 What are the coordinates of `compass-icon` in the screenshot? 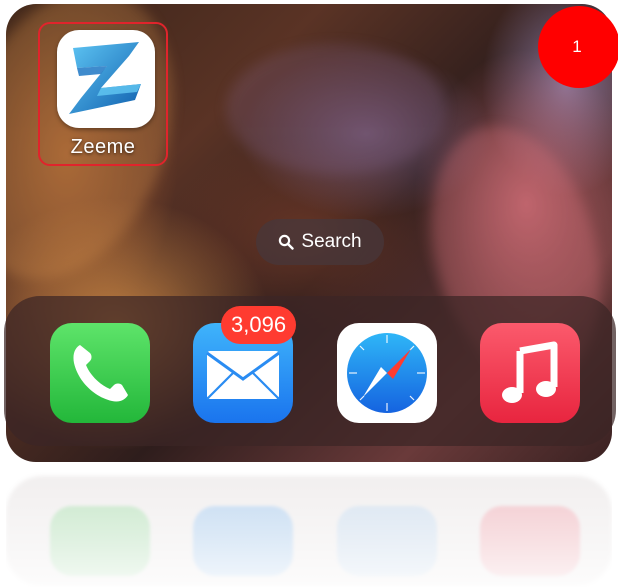 It's located at (387, 373).